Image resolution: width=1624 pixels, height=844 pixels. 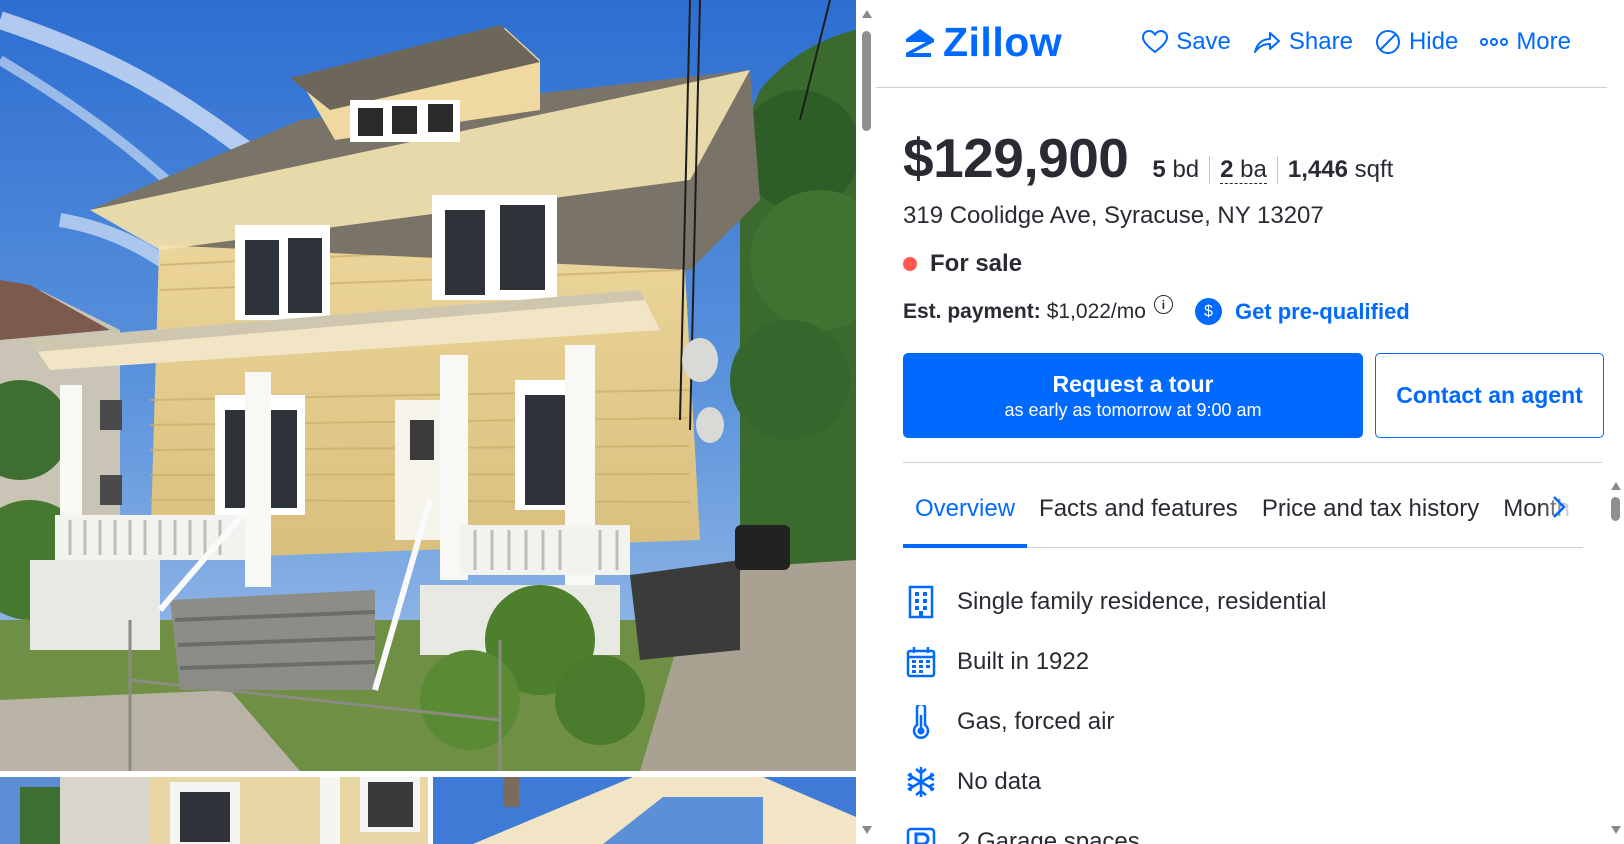 I want to click on thermometer-icon, so click(x=921, y=722).